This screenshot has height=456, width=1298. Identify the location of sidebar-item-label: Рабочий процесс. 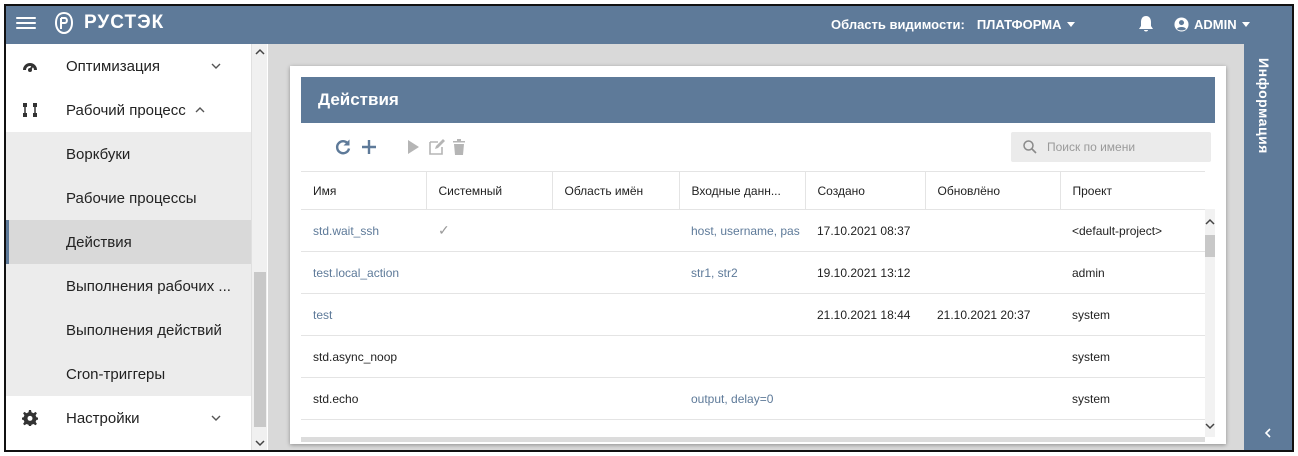
(126, 110).